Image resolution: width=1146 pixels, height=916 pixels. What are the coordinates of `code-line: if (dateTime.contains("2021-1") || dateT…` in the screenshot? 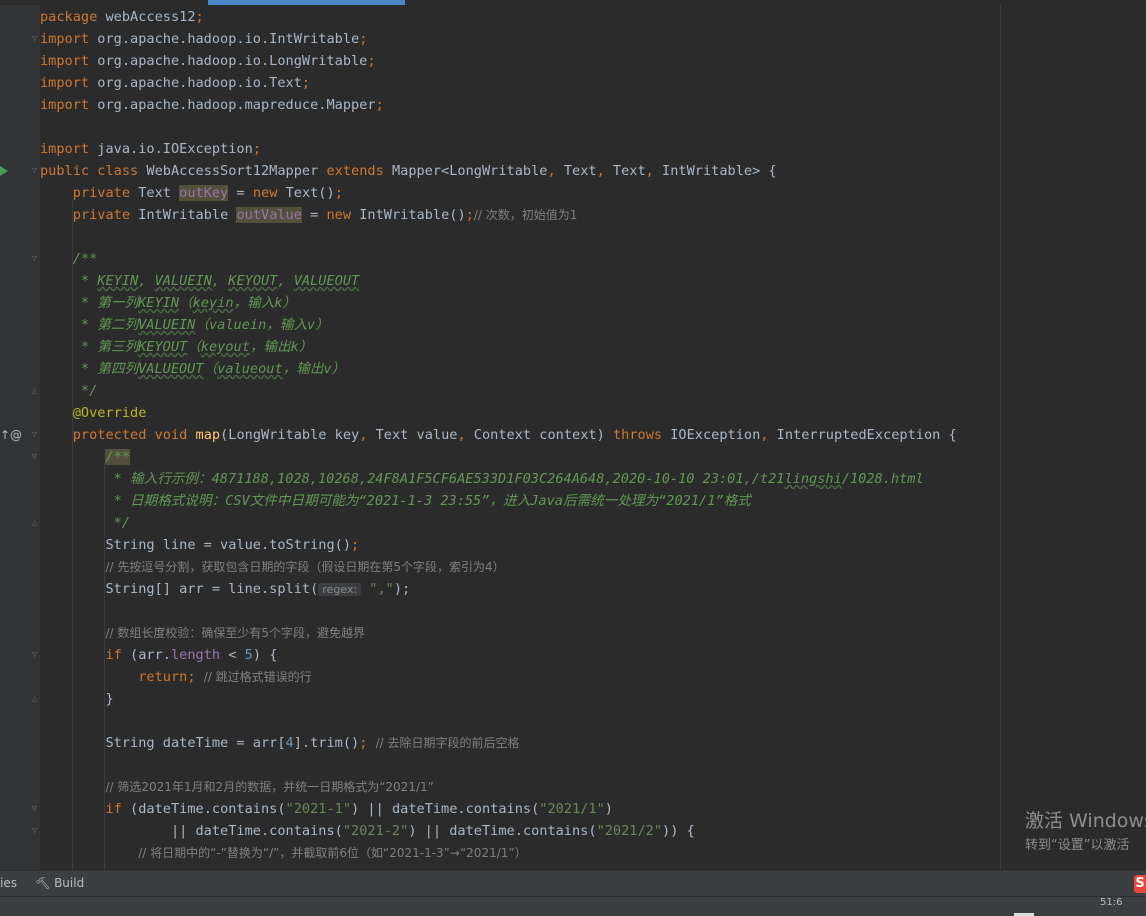 It's located at (359, 809).